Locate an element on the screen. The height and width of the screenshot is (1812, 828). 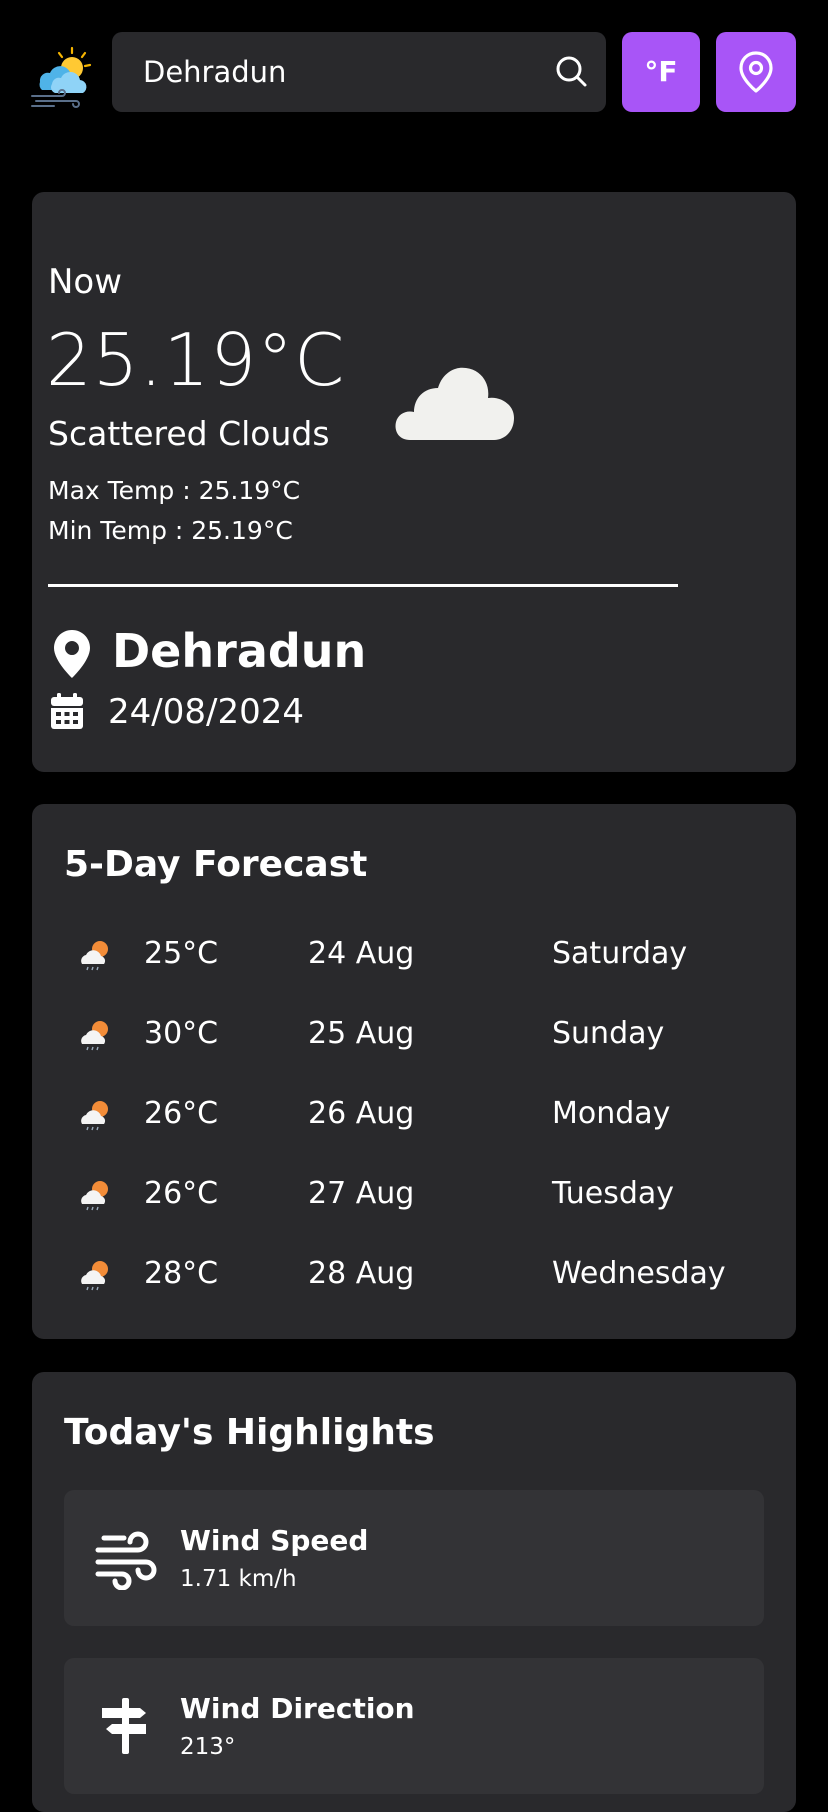
forecast-day: Monday is located at coordinates (611, 1113).